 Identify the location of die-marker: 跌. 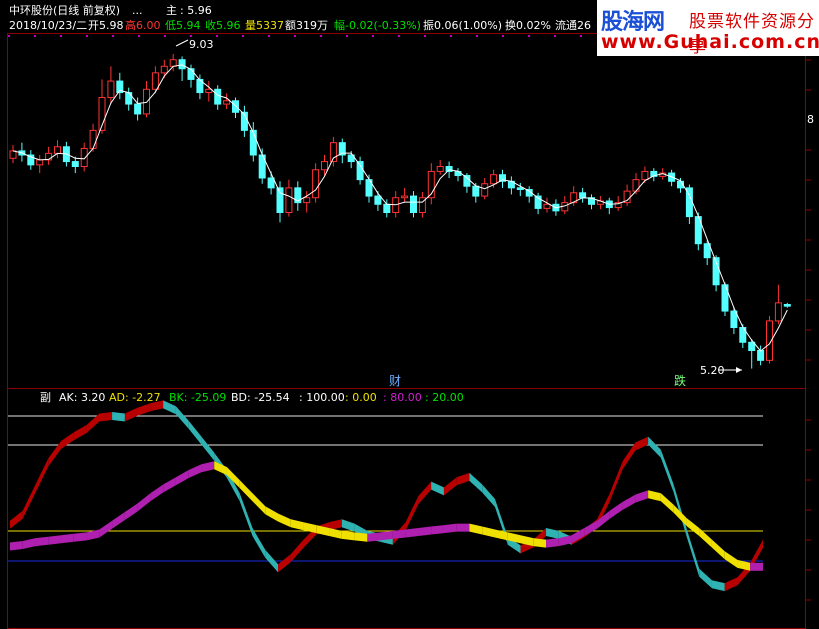
(680, 381).